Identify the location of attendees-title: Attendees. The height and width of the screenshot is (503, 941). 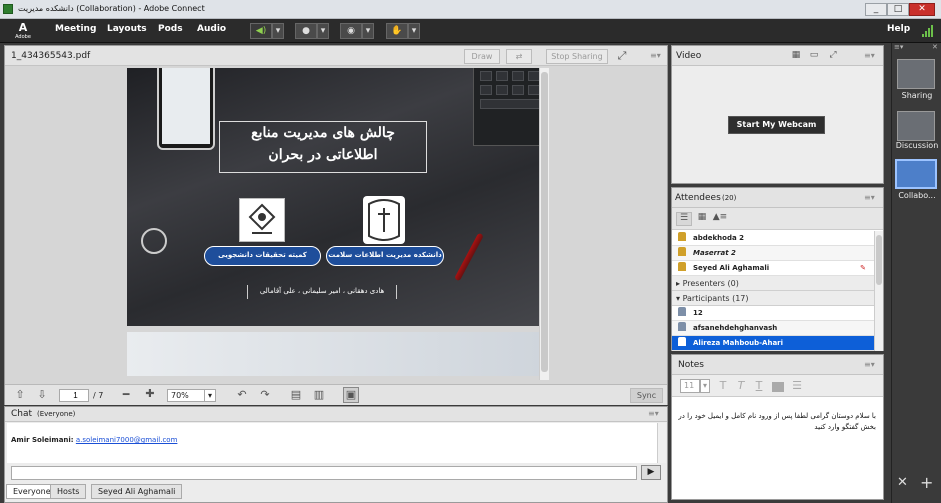
(698, 198).